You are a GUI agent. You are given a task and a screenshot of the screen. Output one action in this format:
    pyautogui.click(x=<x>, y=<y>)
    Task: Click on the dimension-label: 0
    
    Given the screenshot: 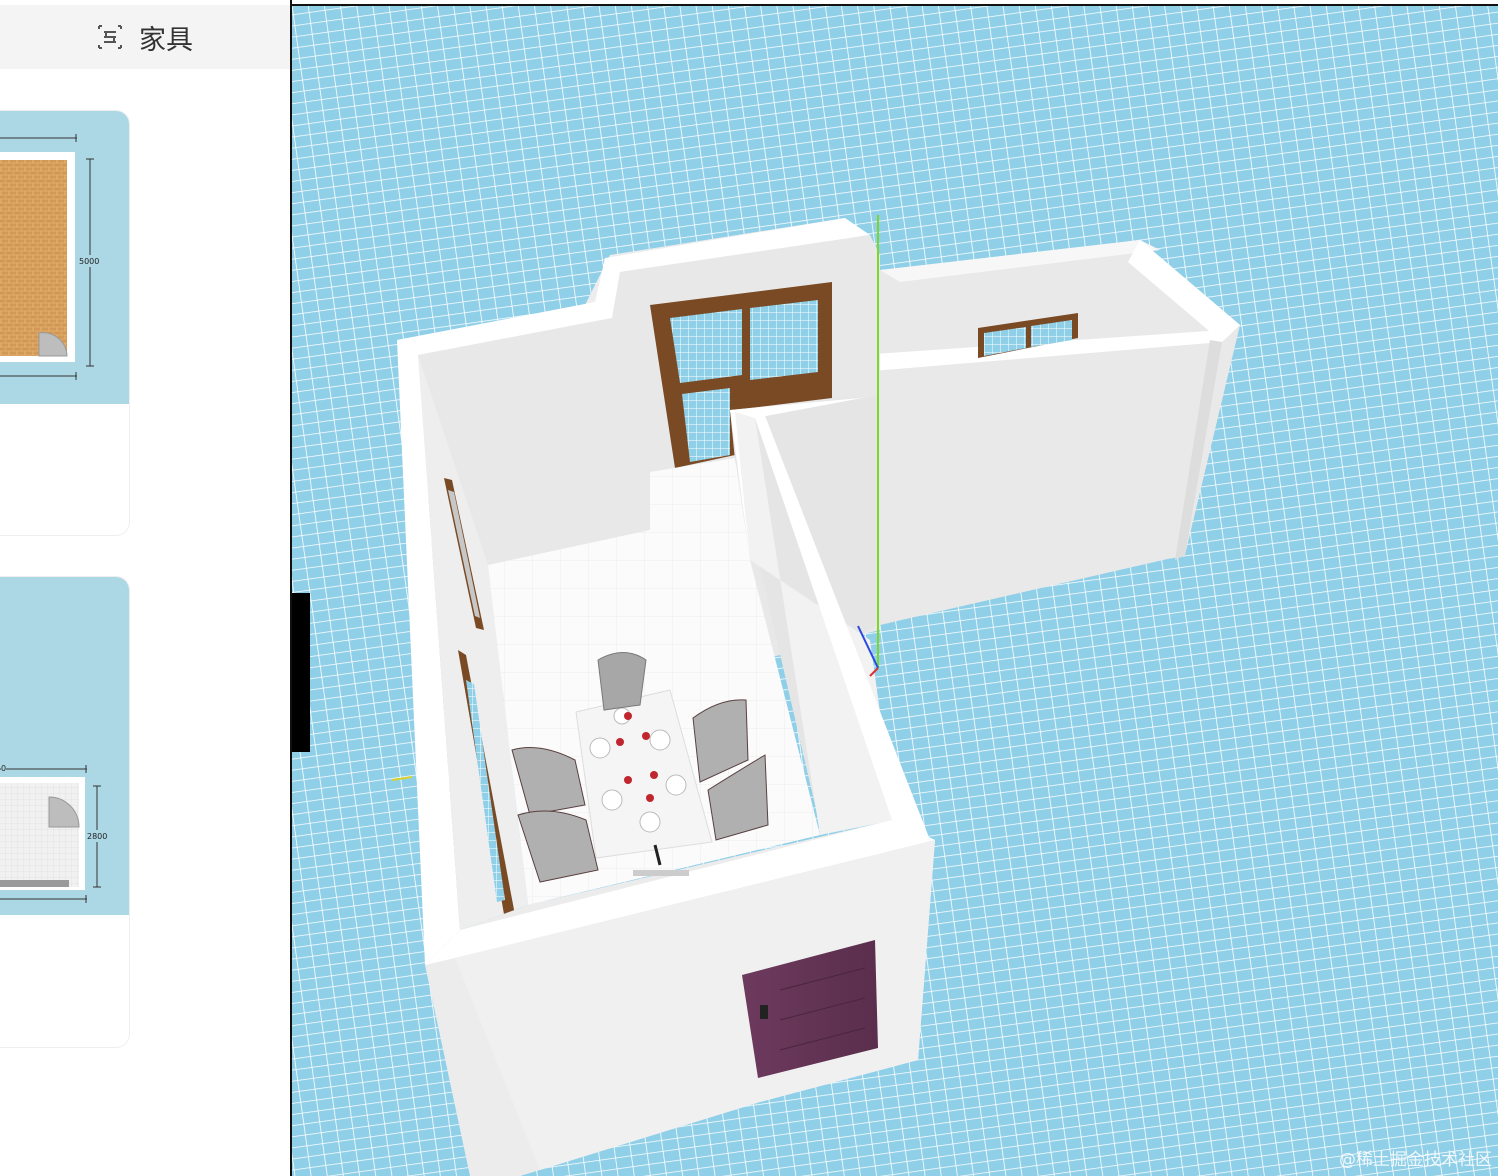 What is the action you would take?
    pyautogui.click(x=4, y=768)
    